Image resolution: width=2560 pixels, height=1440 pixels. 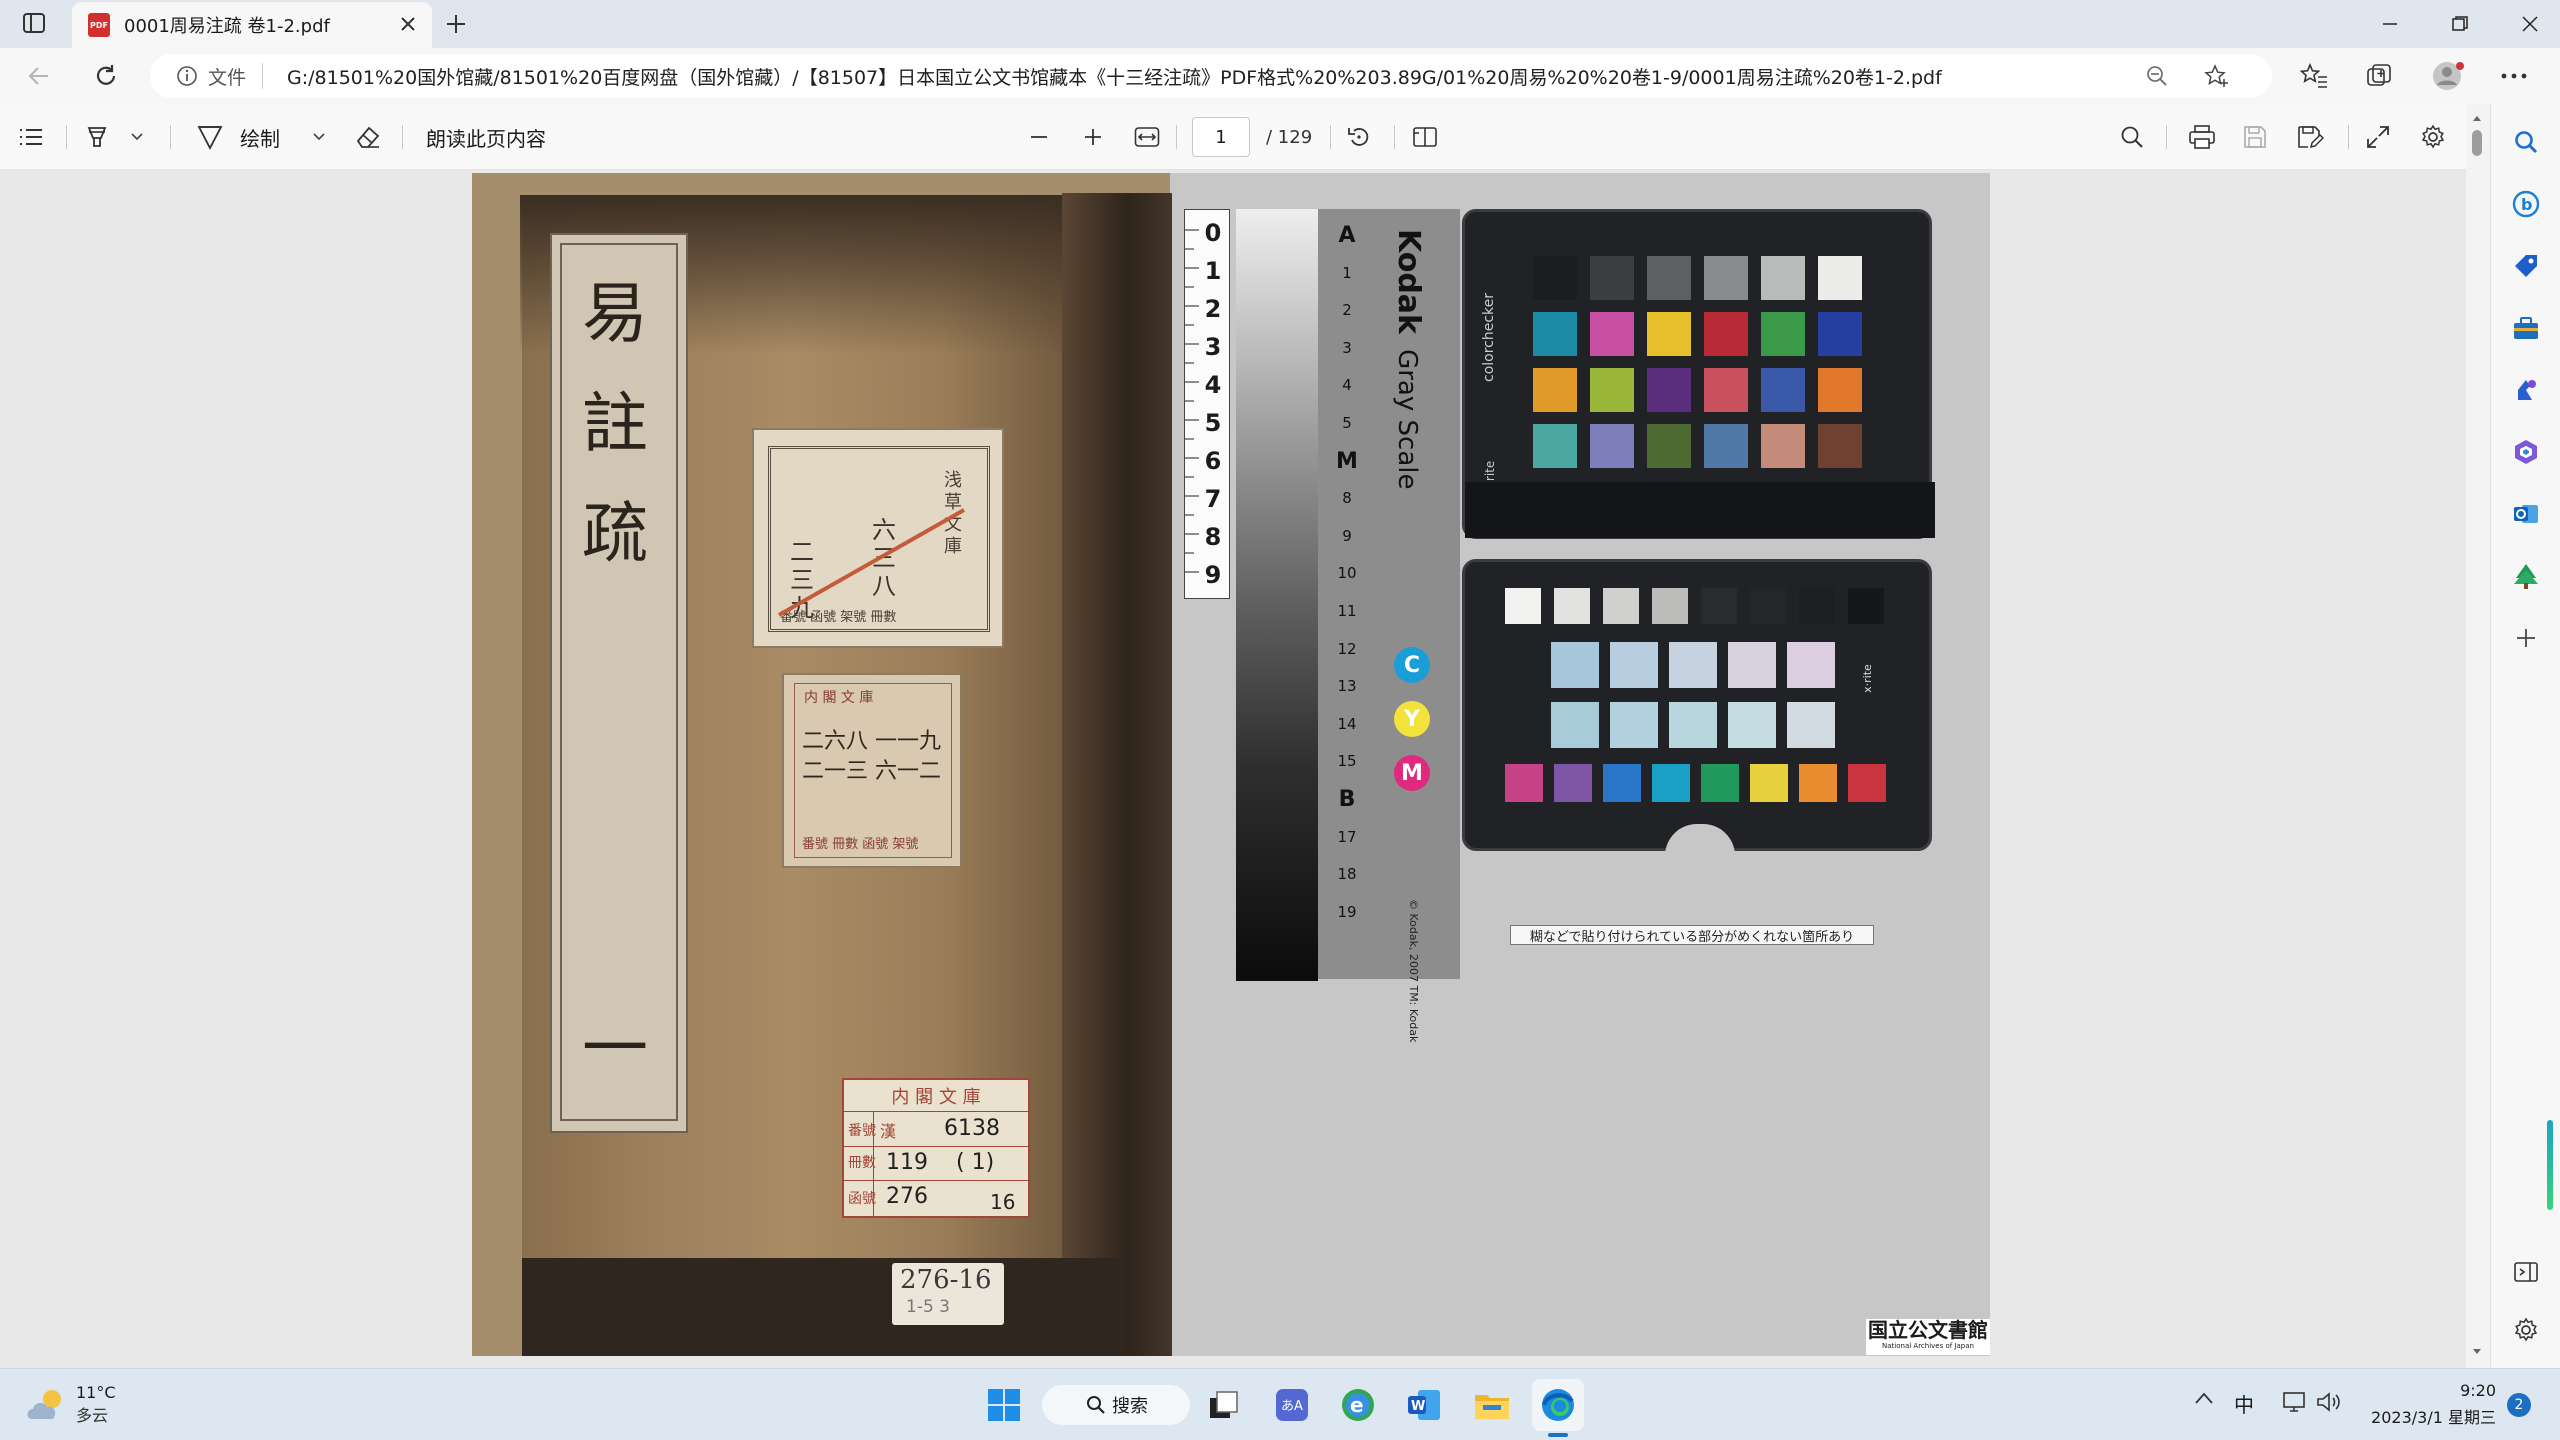 I want to click on word-app-icon: W, so click(x=1424, y=1405).